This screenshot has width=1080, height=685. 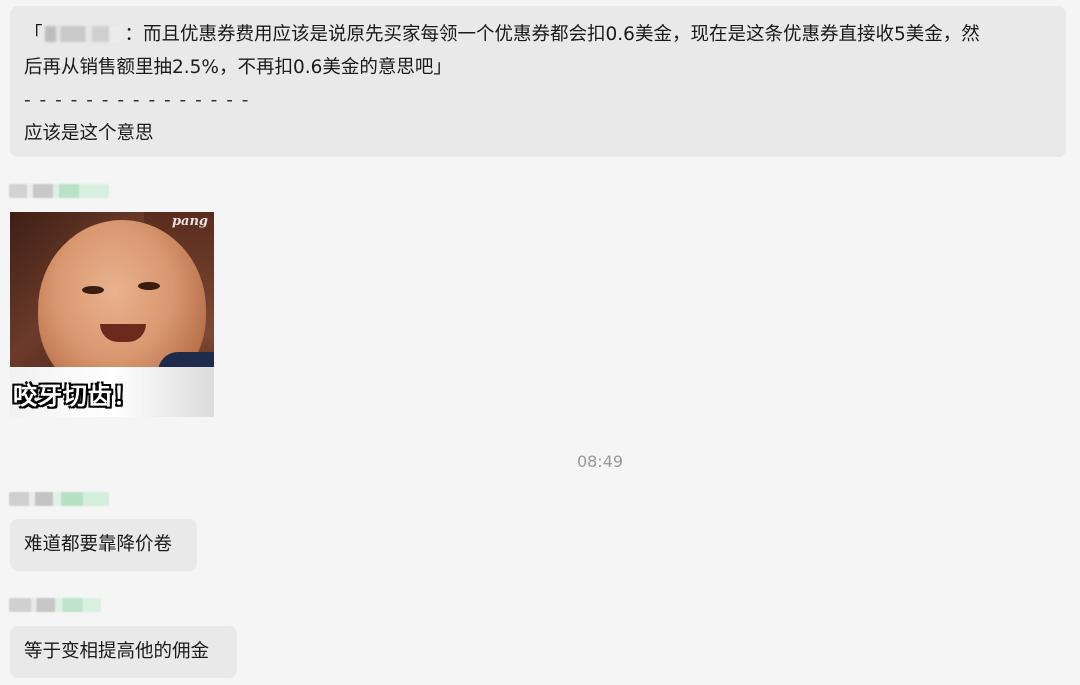 I want to click on message-bubble: 等于变相提高他的佣金, so click(x=123, y=652).